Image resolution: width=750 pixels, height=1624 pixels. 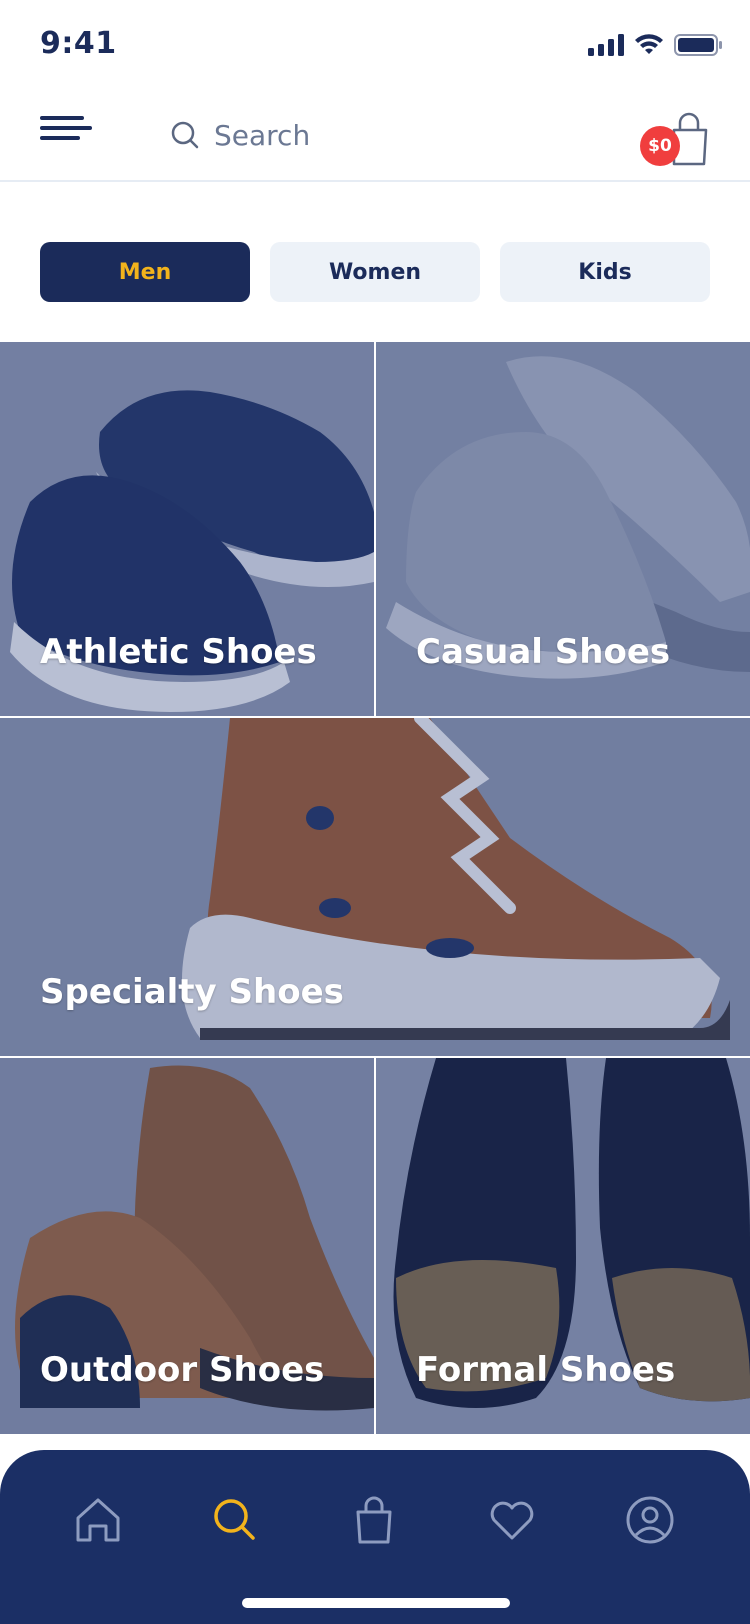 I want to click on wifi-icon, so click(x=649, y=44).